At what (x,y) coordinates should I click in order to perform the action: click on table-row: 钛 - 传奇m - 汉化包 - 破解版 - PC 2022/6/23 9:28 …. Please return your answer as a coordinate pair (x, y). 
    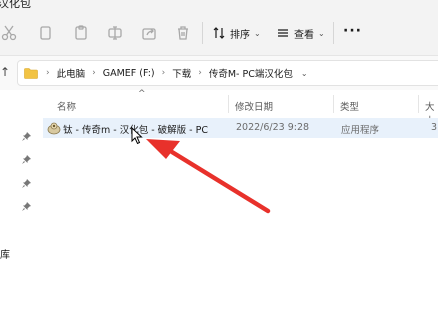
    Looking at the image, I should click on (240, 128).